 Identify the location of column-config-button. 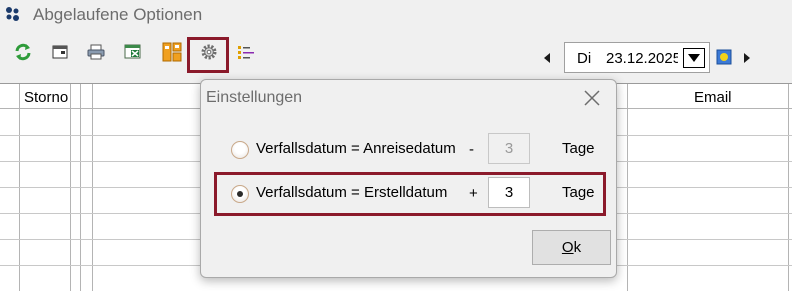
(246, 52).